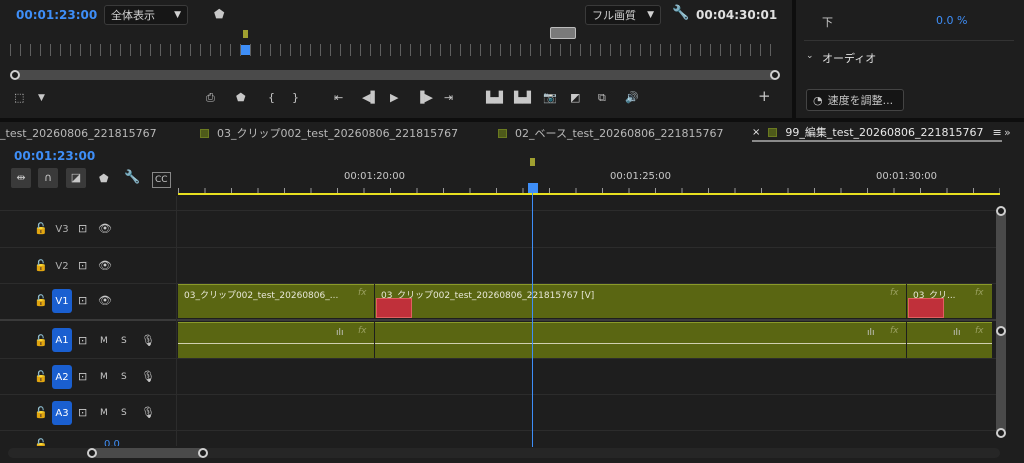 This screenshot has height=463, width=1024. What do you see at coordinates (849, 58) in the screenshot?
I see `audio-section-title: オーディオ` at bounding box center [849, 58].